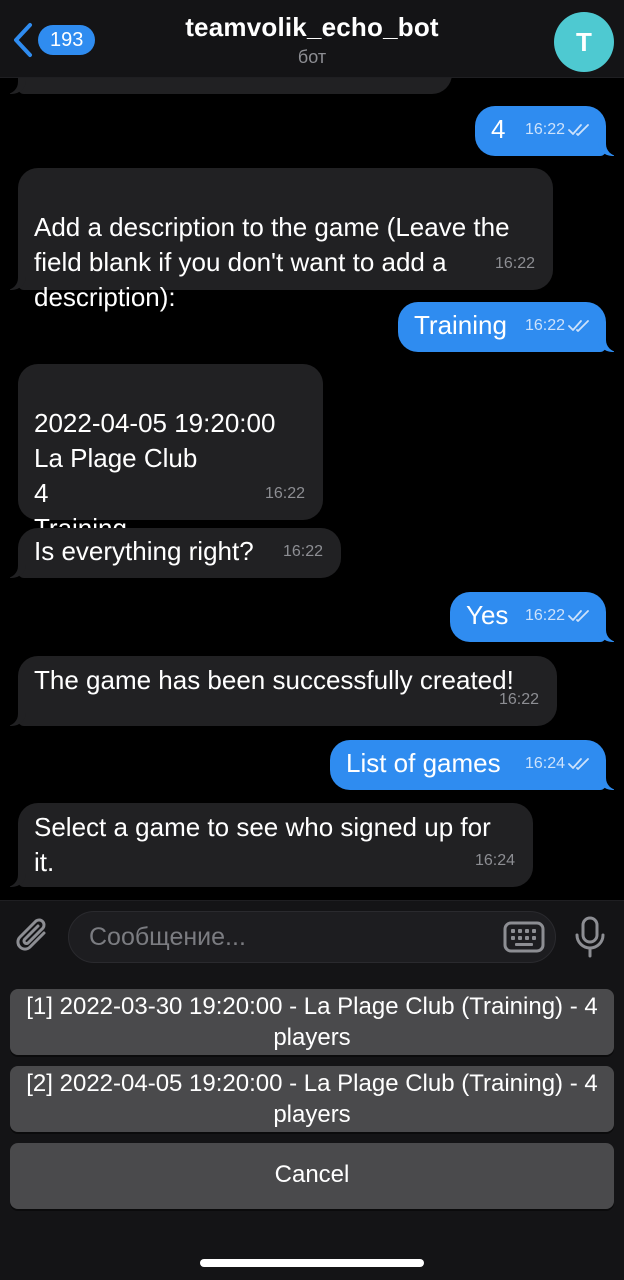  I want to click on message-bubble-incoming: Is everything right? 16:22, so click(172, 553).